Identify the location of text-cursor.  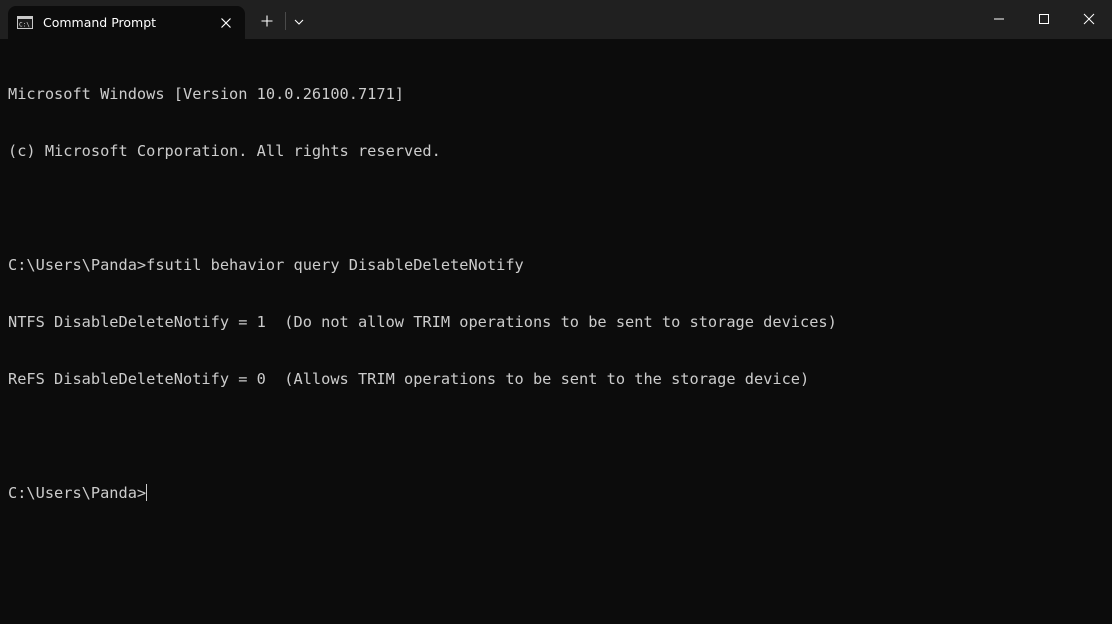
(147, 492).